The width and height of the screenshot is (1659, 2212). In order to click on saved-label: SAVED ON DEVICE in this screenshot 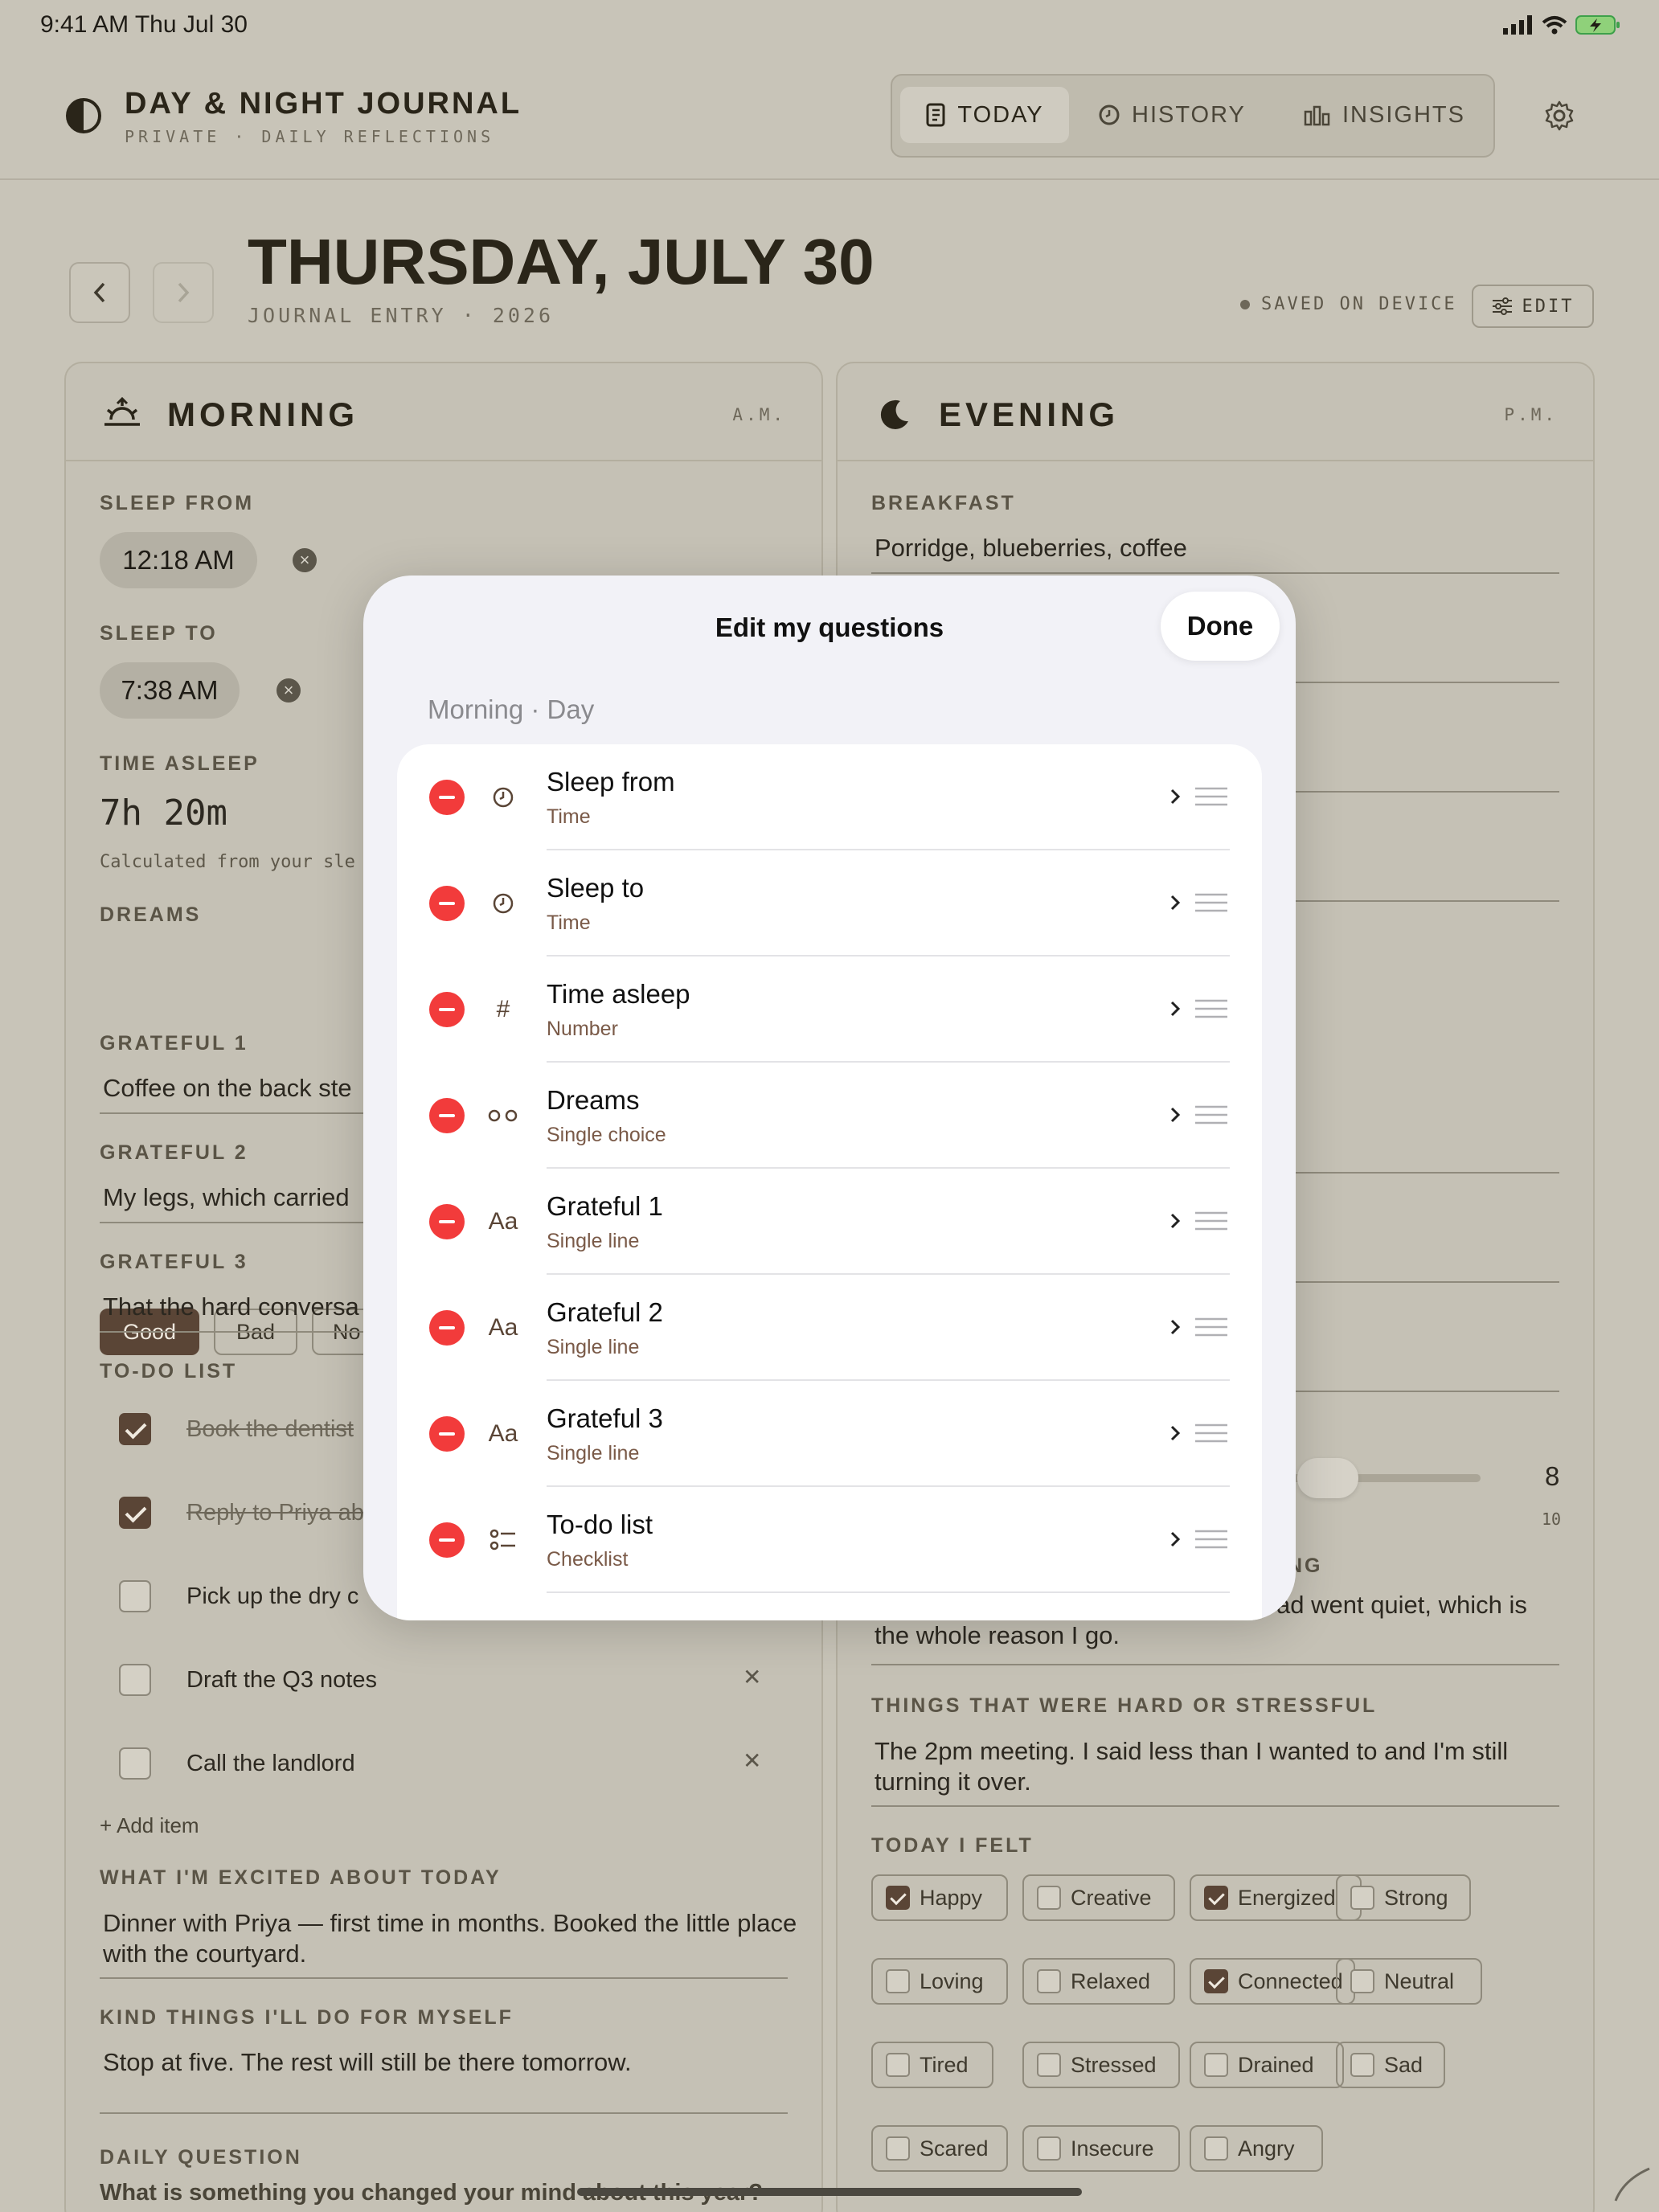, I will do `click(1359, 304)`.